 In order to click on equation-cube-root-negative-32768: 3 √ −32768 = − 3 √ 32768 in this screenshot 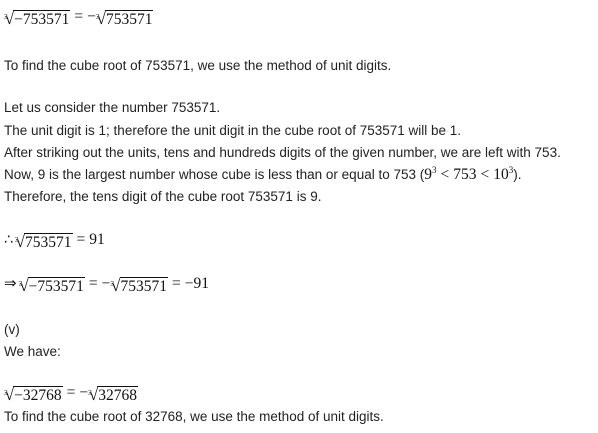, I will do `click(71, 394)`.